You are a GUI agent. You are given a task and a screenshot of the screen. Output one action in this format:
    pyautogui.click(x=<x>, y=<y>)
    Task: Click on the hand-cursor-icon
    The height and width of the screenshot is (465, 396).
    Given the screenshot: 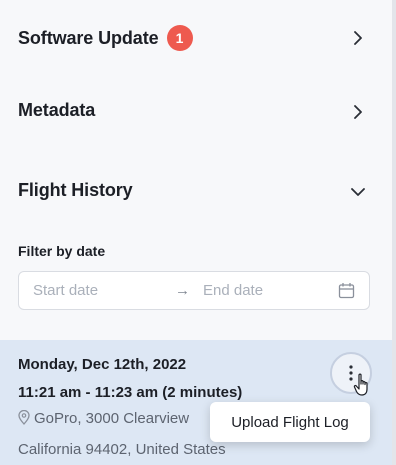 What is the action you would take?
    pyautogui.click(x=363, y=387)
    